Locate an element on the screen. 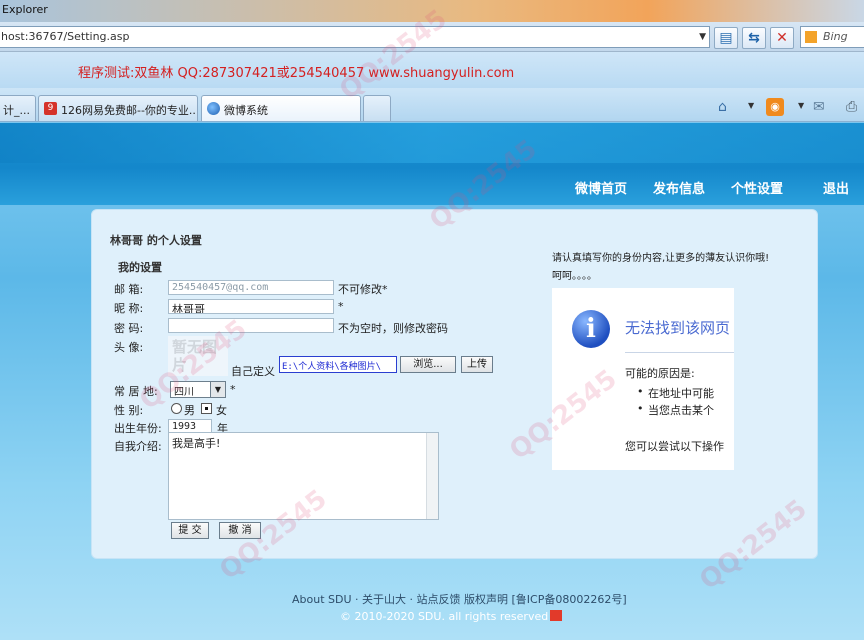 The width and height of the screenshot is (864, 640). birth-year-label: 出生年份: is located at coordinates (138, 428).